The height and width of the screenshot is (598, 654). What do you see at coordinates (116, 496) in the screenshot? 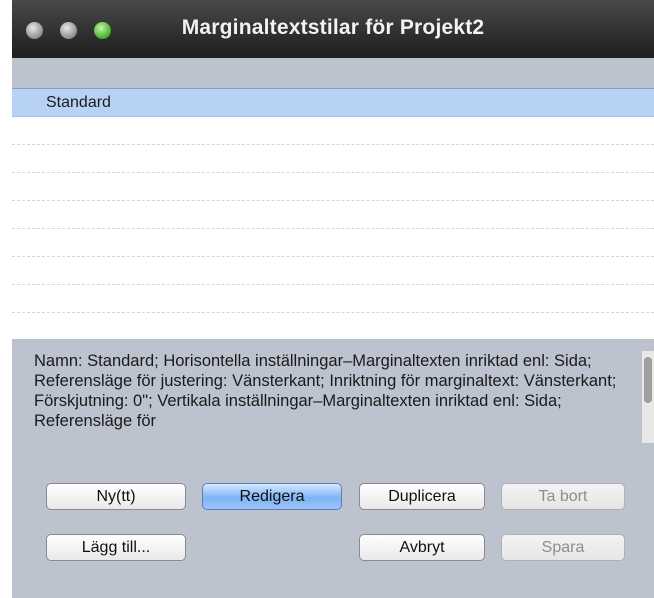
I see `new-button: Ny(tt)` at bounding box center [116, 496].